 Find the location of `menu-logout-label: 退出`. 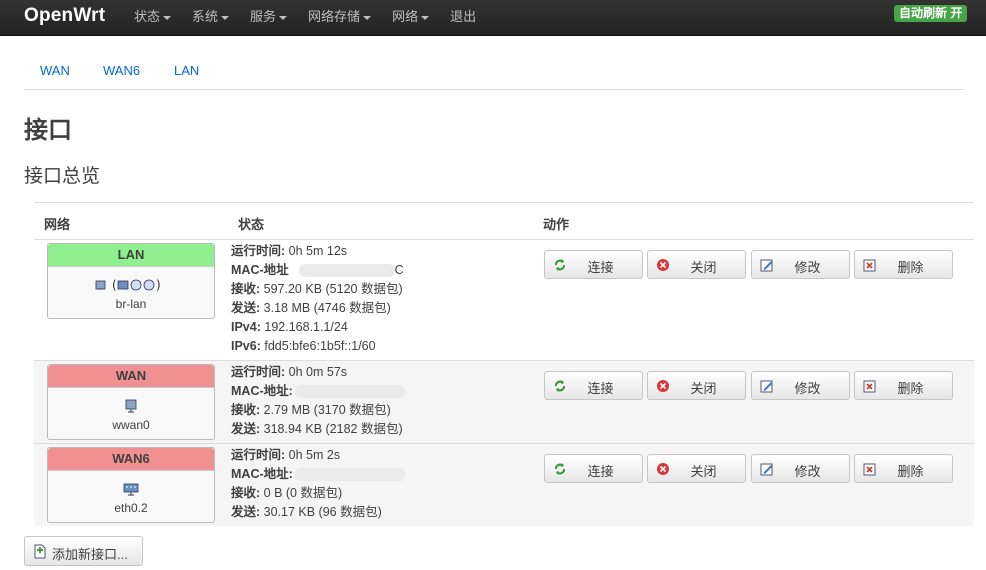

menu-logout-label: 退出 is located at coordinates (463, 16).